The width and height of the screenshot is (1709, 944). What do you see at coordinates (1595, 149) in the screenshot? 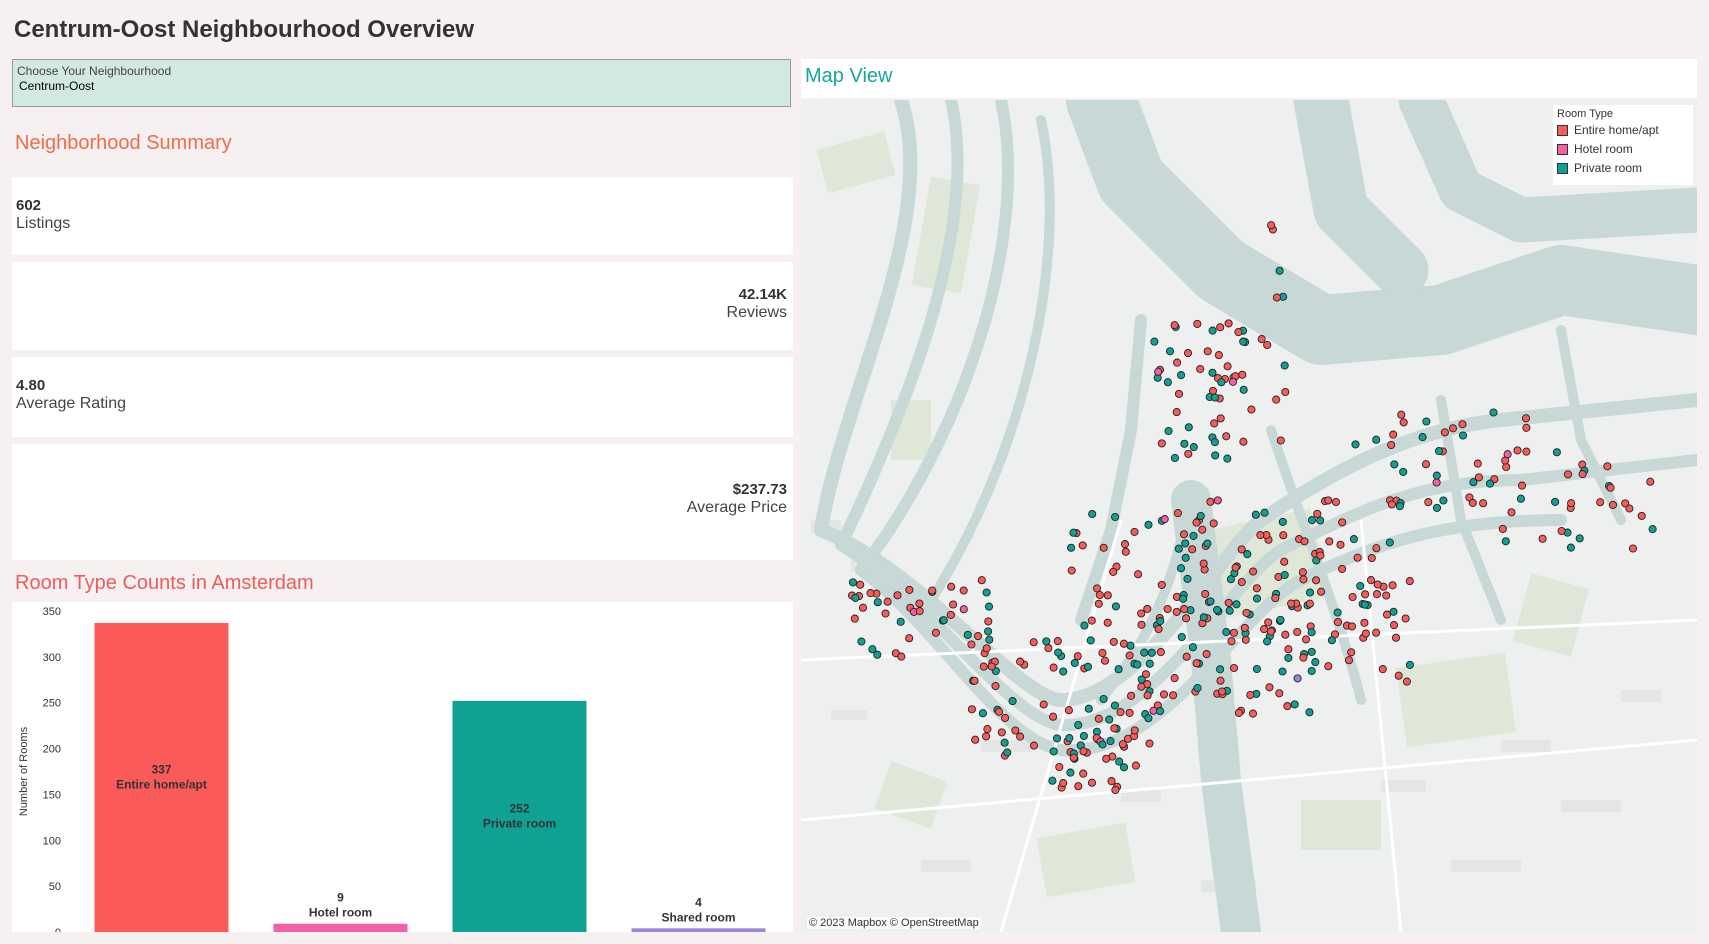
I see `legend-item-hotel-room: Hotel room` at bounding box center [1595, 149].